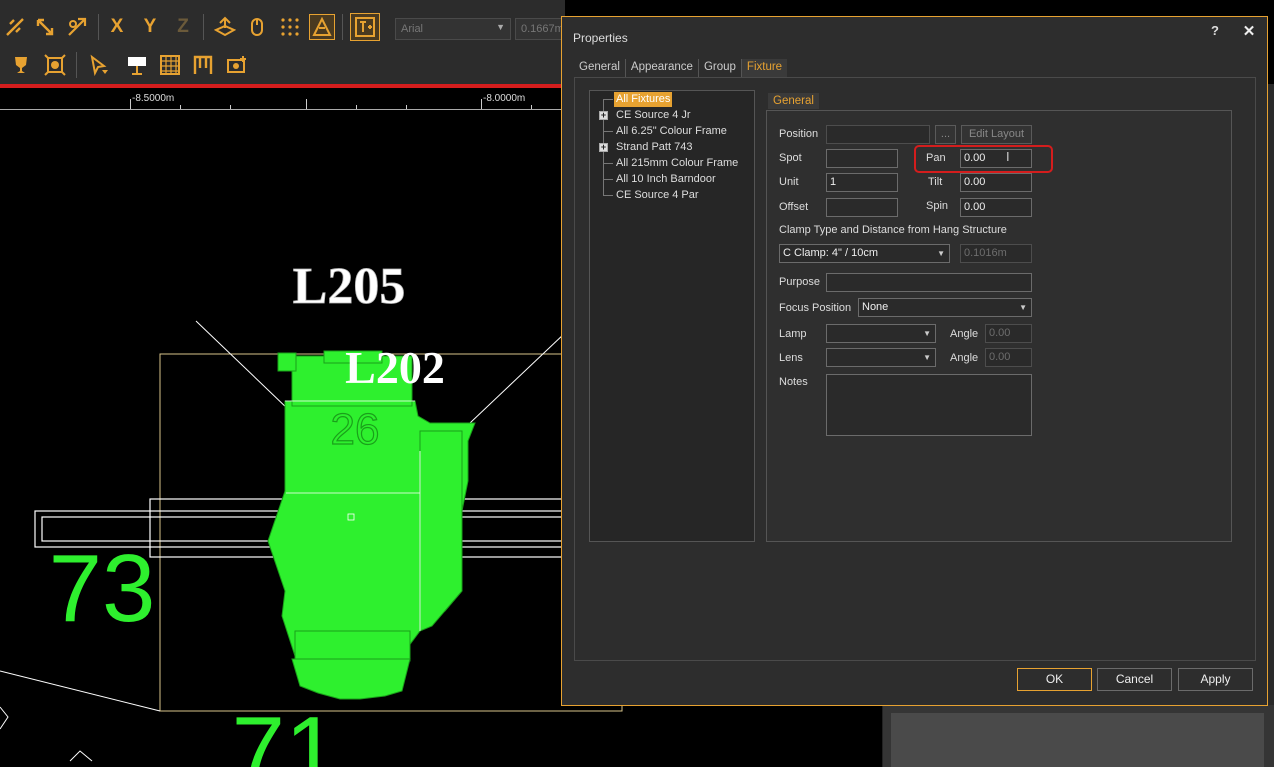 This screenshot has height=767, width=1274. What do you see at coordinates (117, 27) in the screenshot?
I see `axis-x-button: X` at bounding box center [117, 27].